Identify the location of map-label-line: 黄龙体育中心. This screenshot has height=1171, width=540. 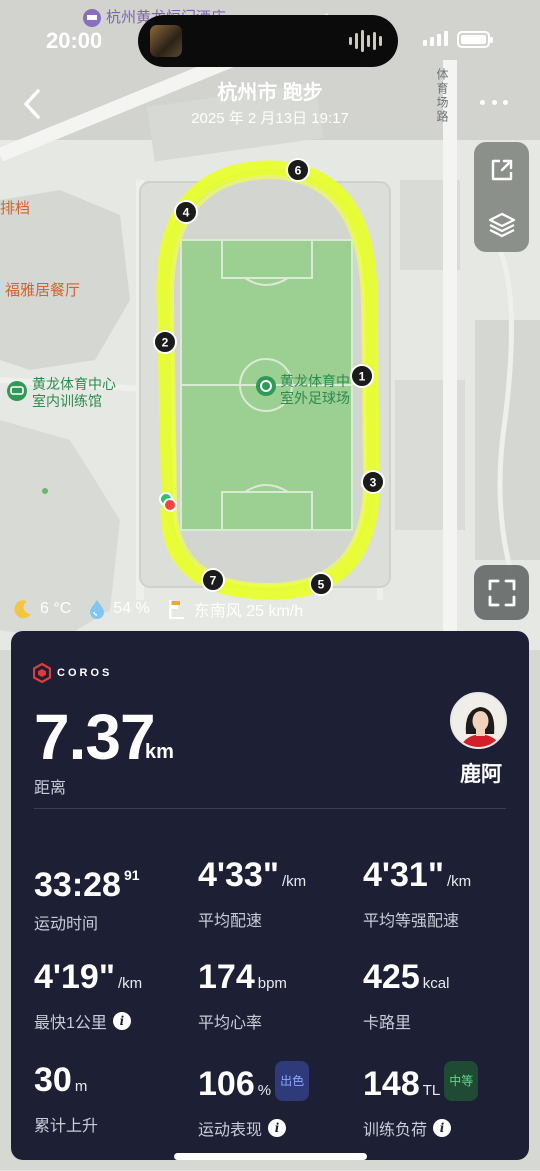
(74, 384).